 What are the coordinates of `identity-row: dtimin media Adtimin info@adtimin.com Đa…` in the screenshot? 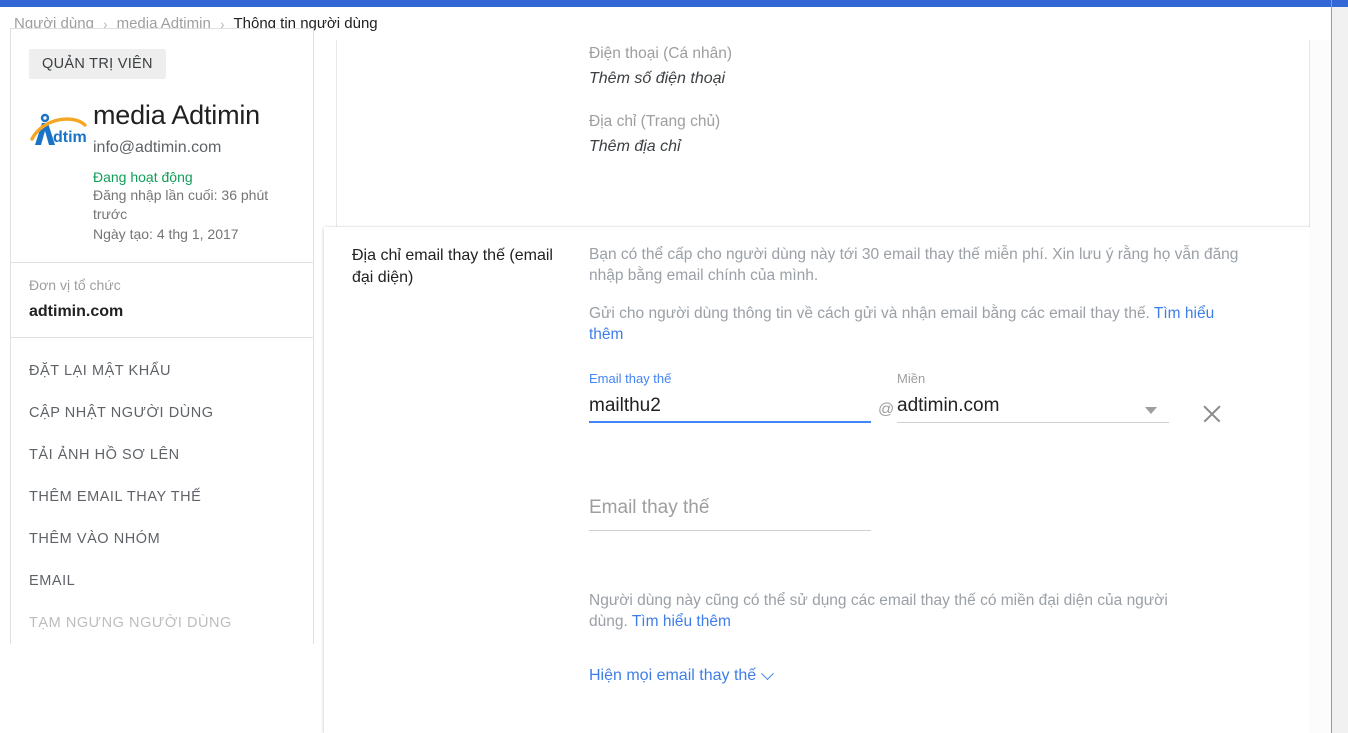 It's located at (162, 171).